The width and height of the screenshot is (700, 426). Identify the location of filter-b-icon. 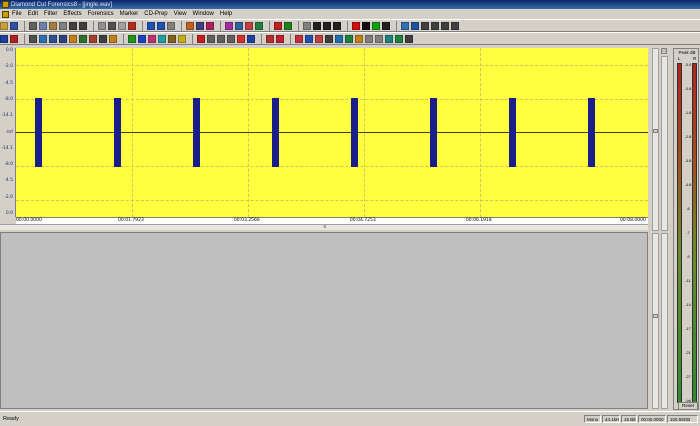
(200, 25).